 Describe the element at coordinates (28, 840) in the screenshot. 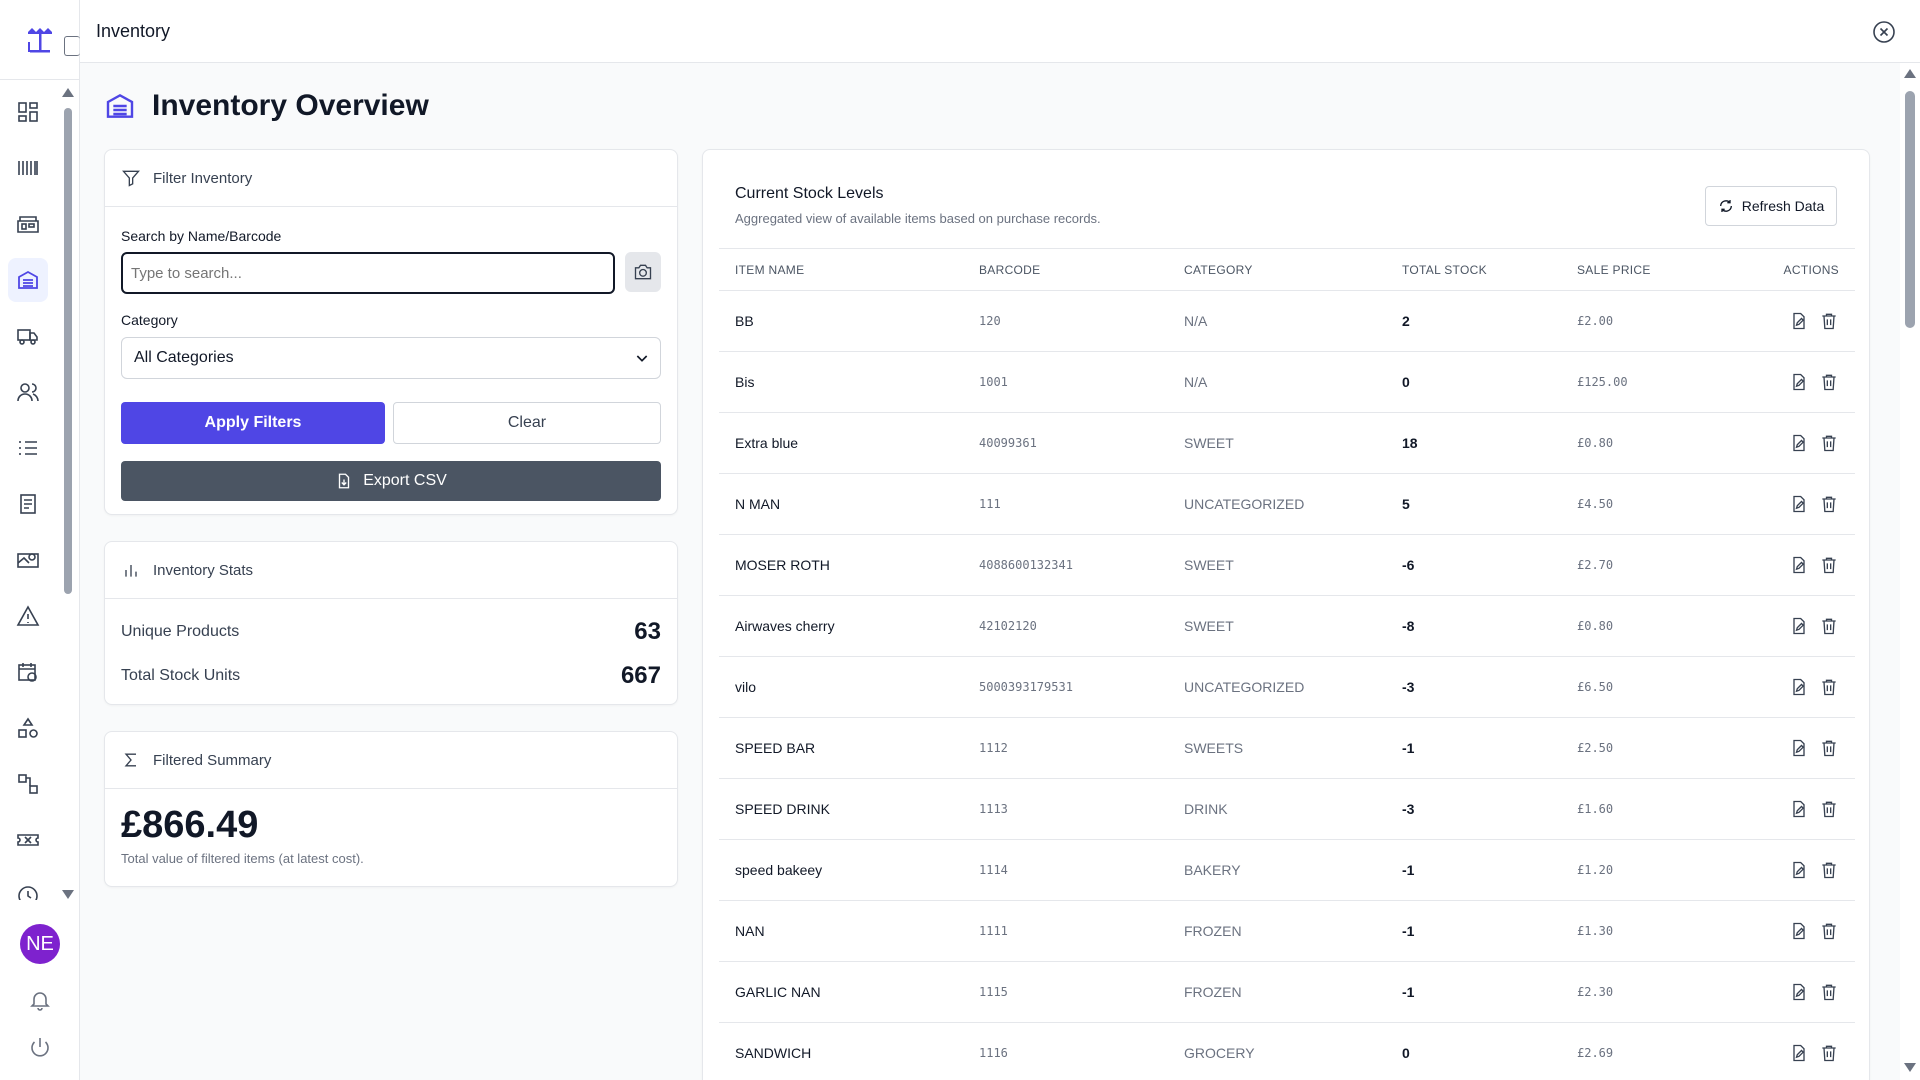

I see `sidebar-item-tickets` at that location.